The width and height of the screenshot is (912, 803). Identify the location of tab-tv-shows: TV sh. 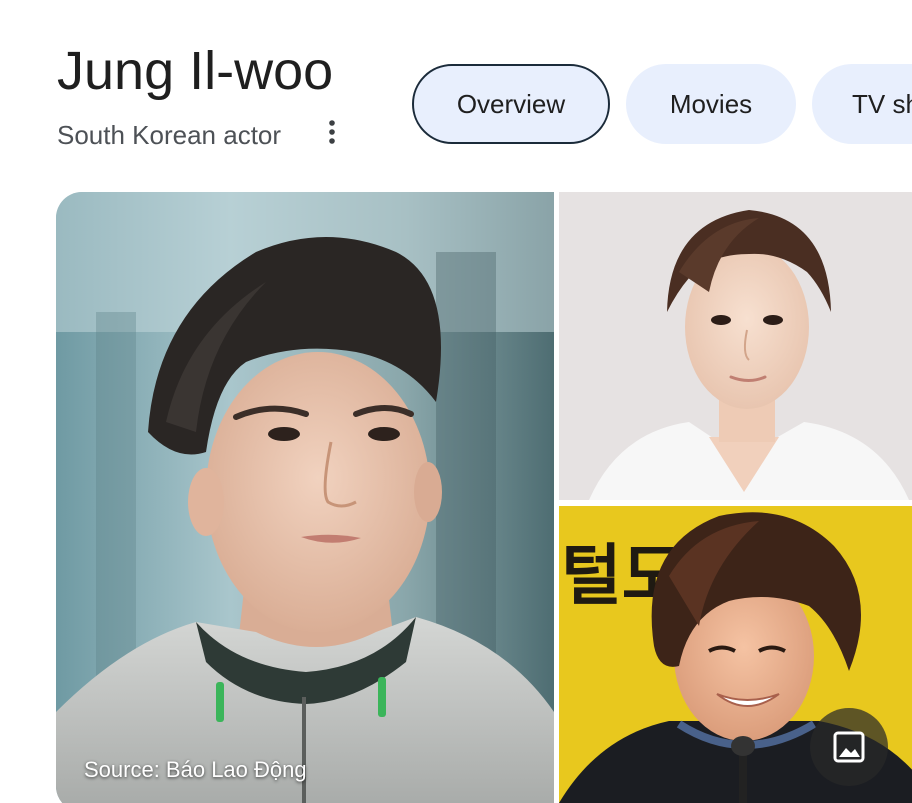
(862, 104).